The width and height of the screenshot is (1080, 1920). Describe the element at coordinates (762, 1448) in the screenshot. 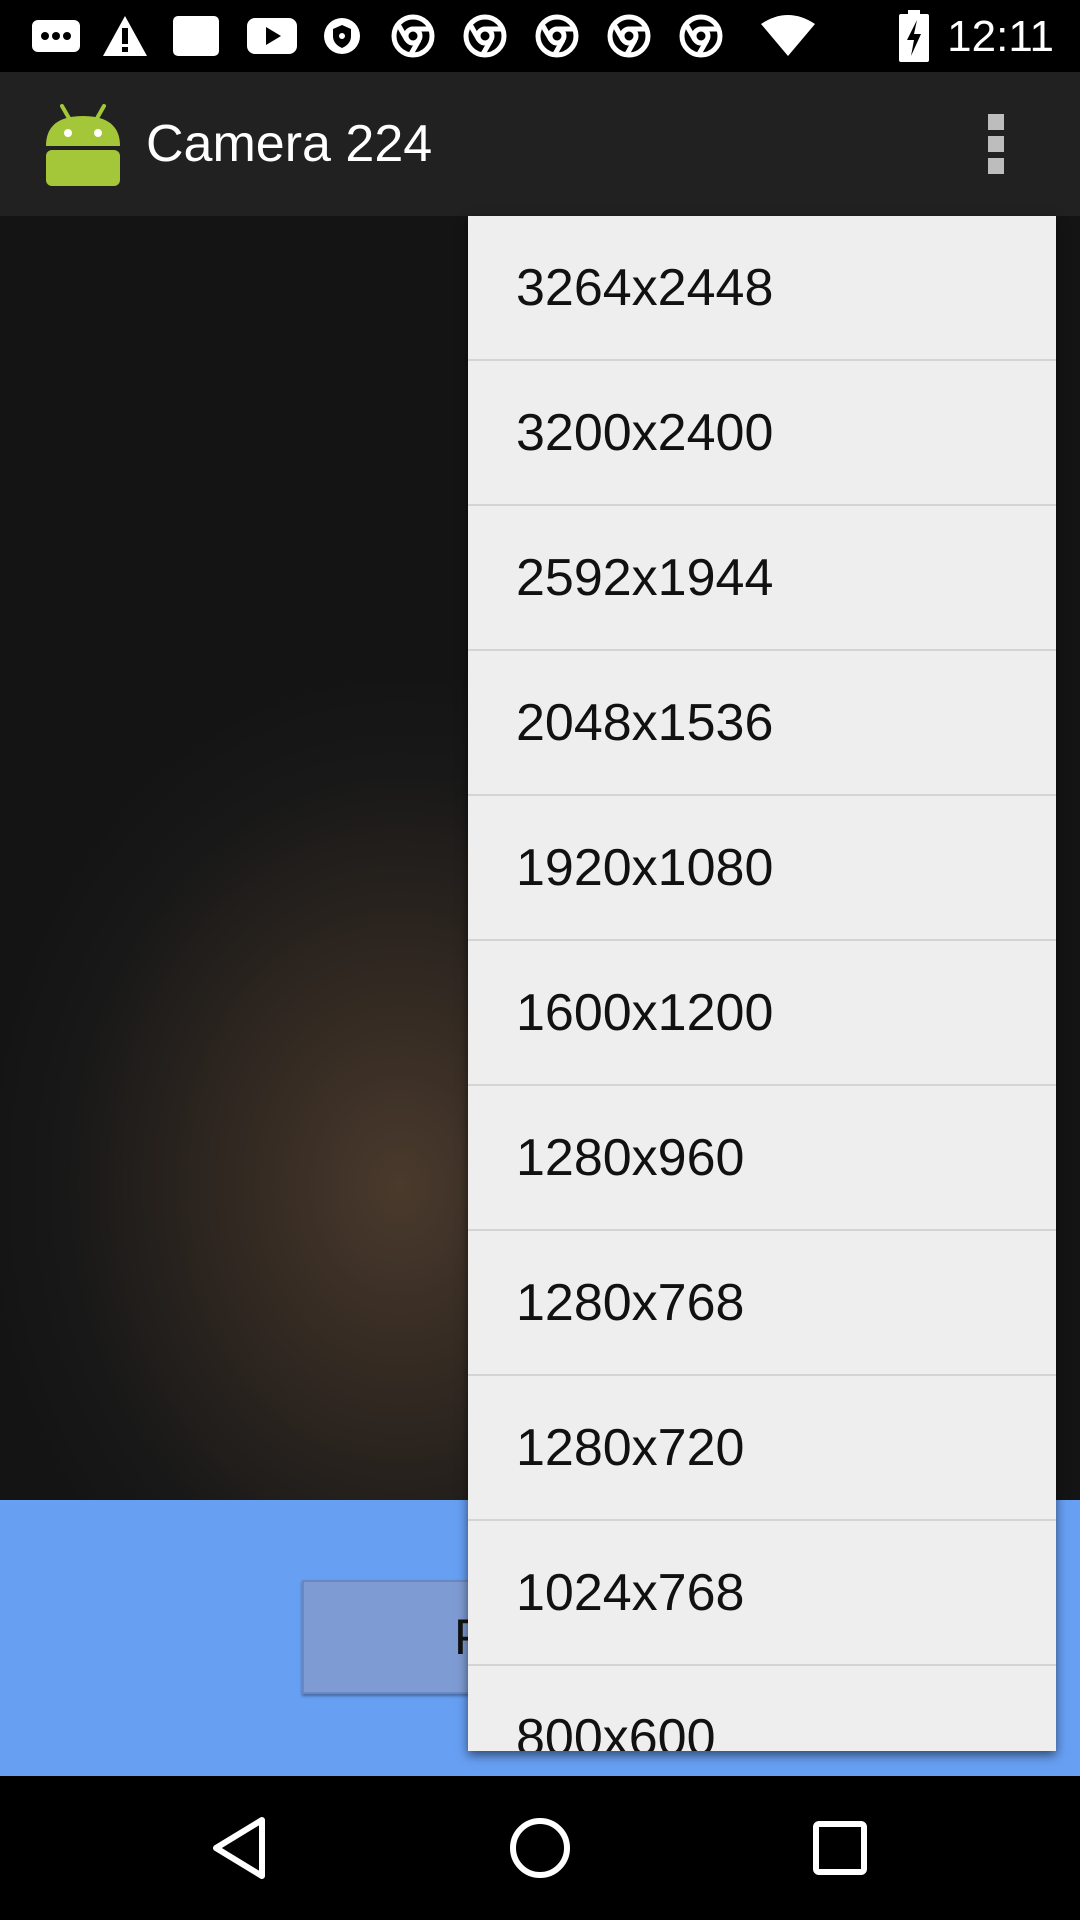

I see `menu-item-resolution: 1280x720` at that location.